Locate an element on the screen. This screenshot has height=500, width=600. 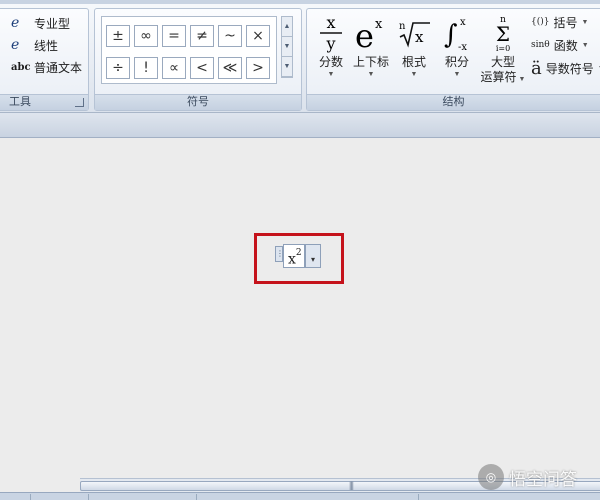
symbol-gallery-scroll: ▲ ▼ ▼ is located at coordinates (287, 47).